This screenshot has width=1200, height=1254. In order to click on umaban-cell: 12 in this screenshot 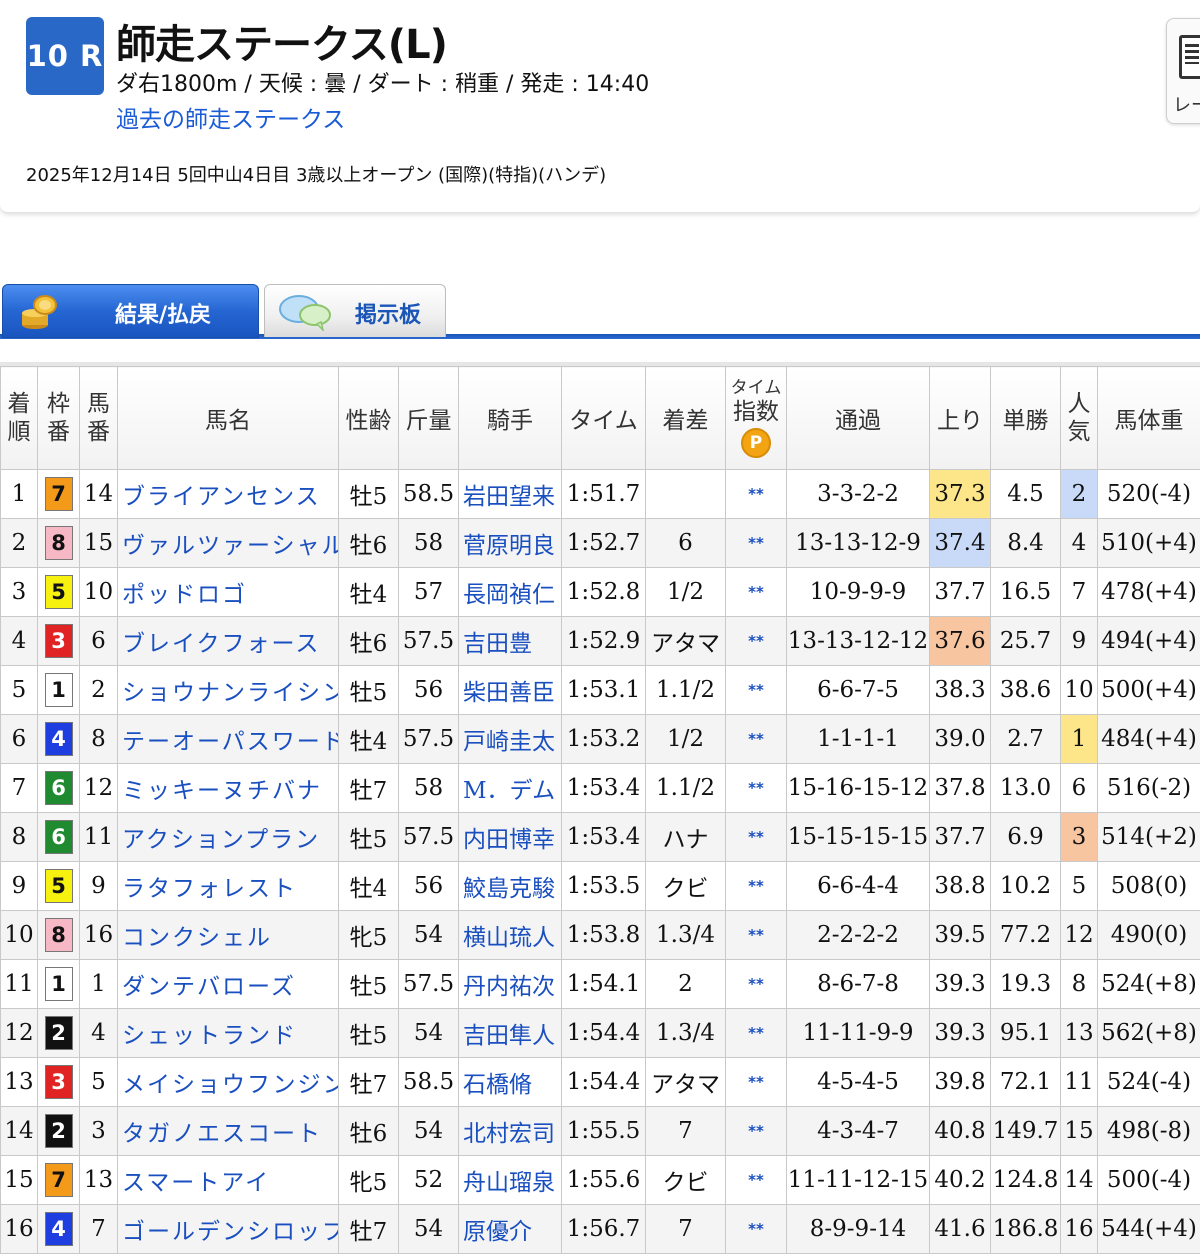, I will do `click(99, 788)`.